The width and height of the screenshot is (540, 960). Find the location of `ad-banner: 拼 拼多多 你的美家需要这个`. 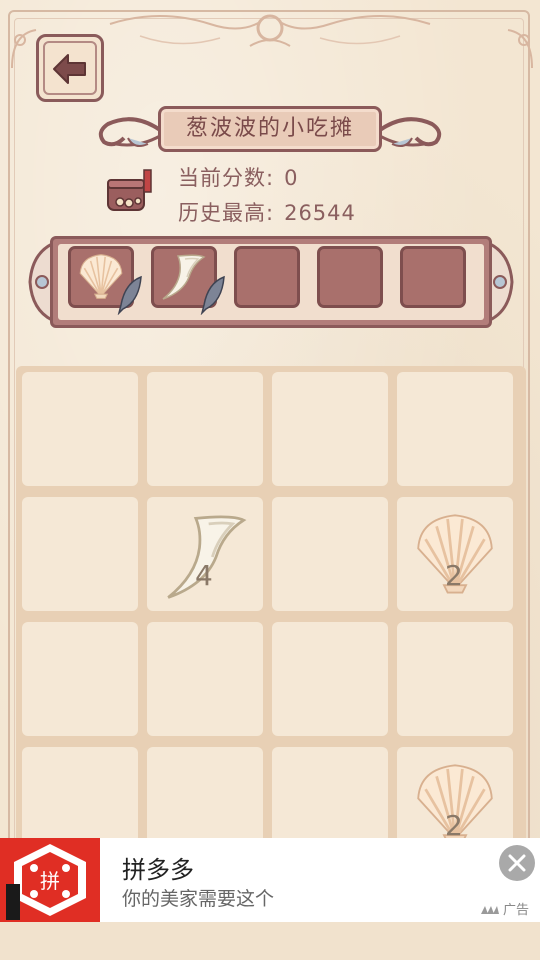

ad-banner: 拼 拼多多 你的美家需要这个 is located at coordinates (270, 880).